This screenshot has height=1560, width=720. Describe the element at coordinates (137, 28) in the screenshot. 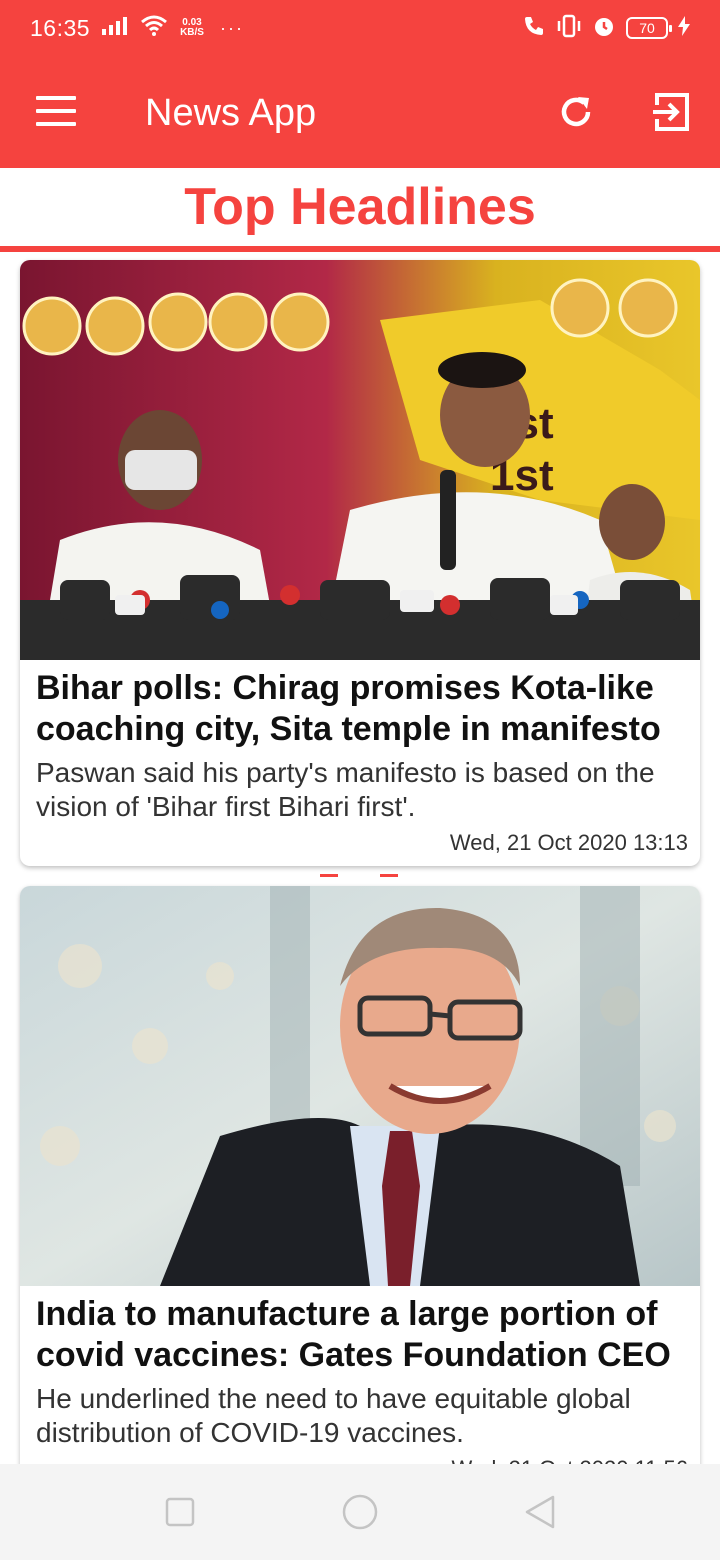

I see `status-left: 16:35 0.03 KB/S ···` at that location.